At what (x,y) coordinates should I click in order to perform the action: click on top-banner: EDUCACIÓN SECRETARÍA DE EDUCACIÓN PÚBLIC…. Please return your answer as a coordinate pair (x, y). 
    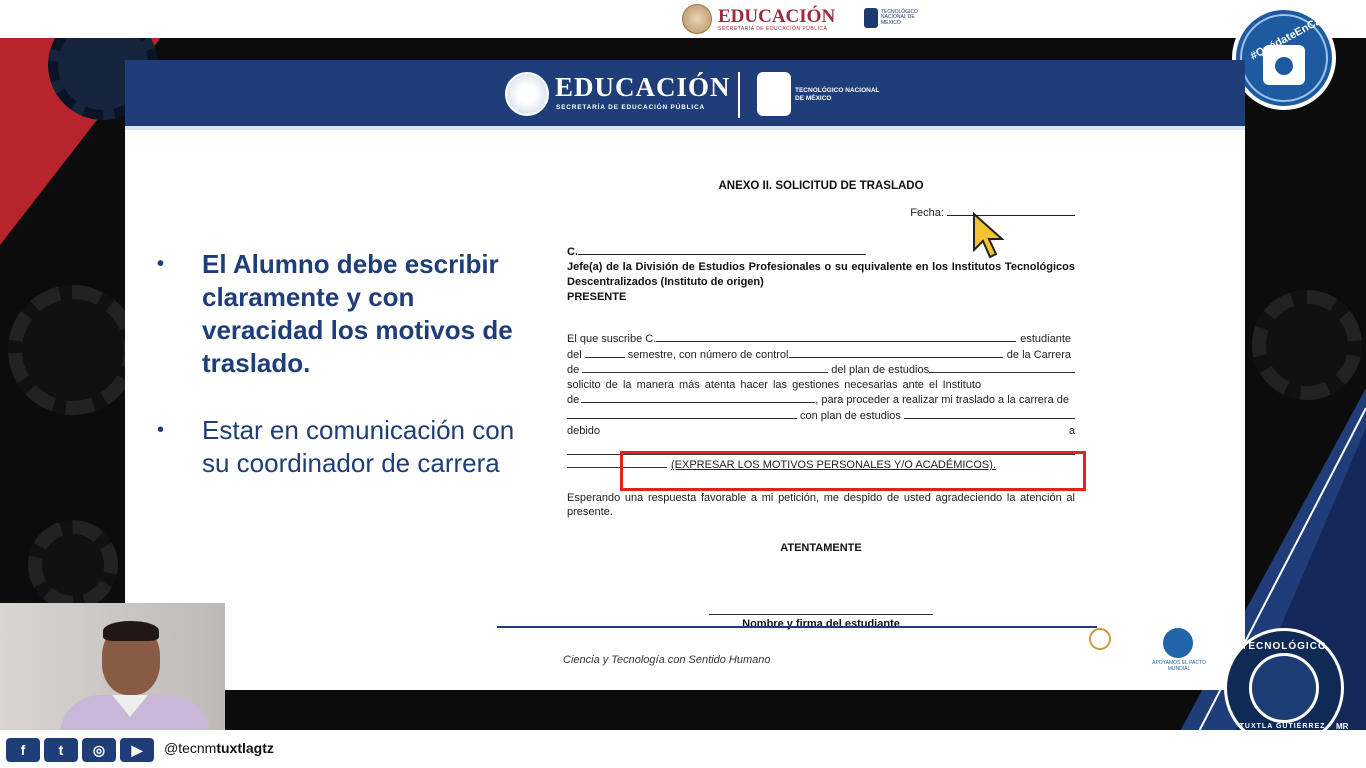
    Looking at the image, I should click on (683, 19).